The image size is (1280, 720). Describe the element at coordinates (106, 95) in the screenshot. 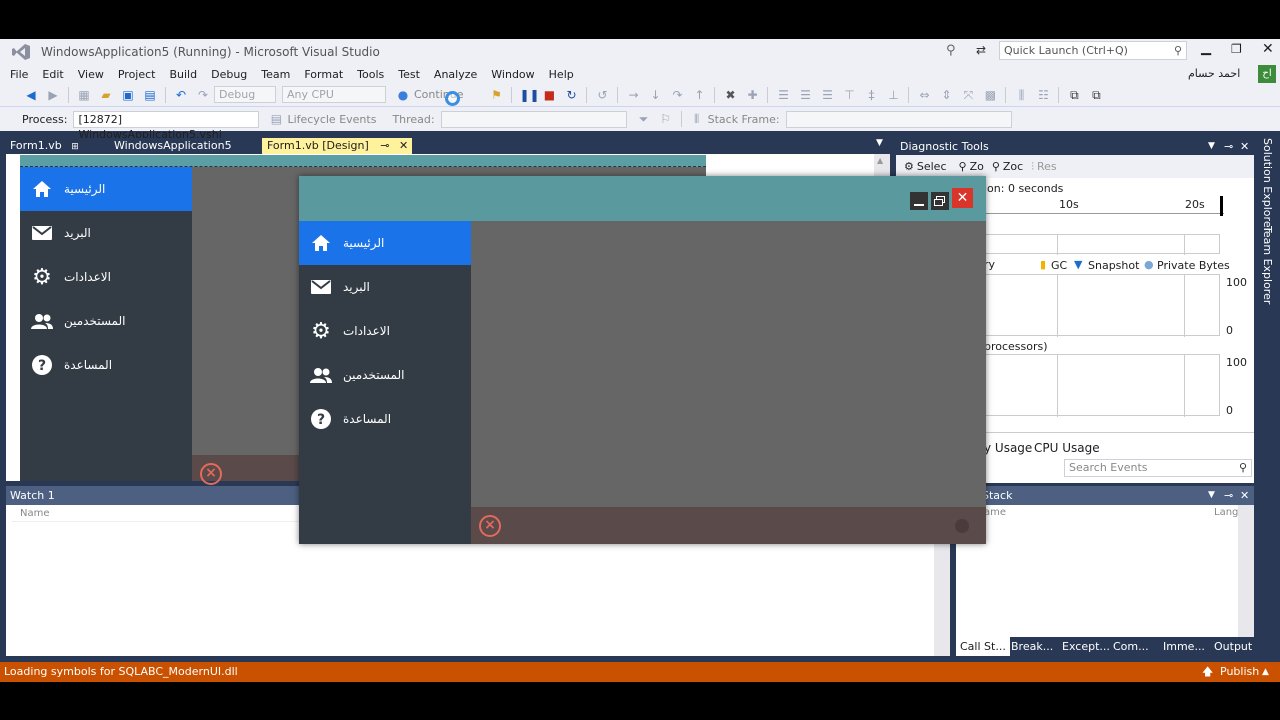

I see `open-file-icon: ▰` at that location.